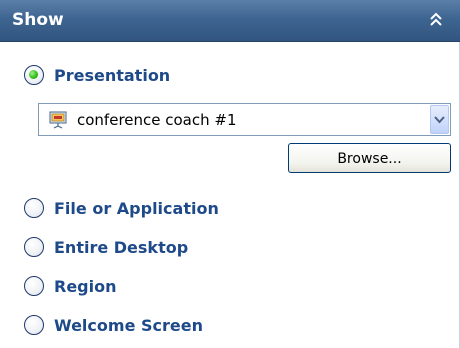 This screenshot has height=348, width=460. What do you see at coordinates (34, 325) in the screenshot?
I see `welcome-screen-radio` at bounding box center [34, 325].